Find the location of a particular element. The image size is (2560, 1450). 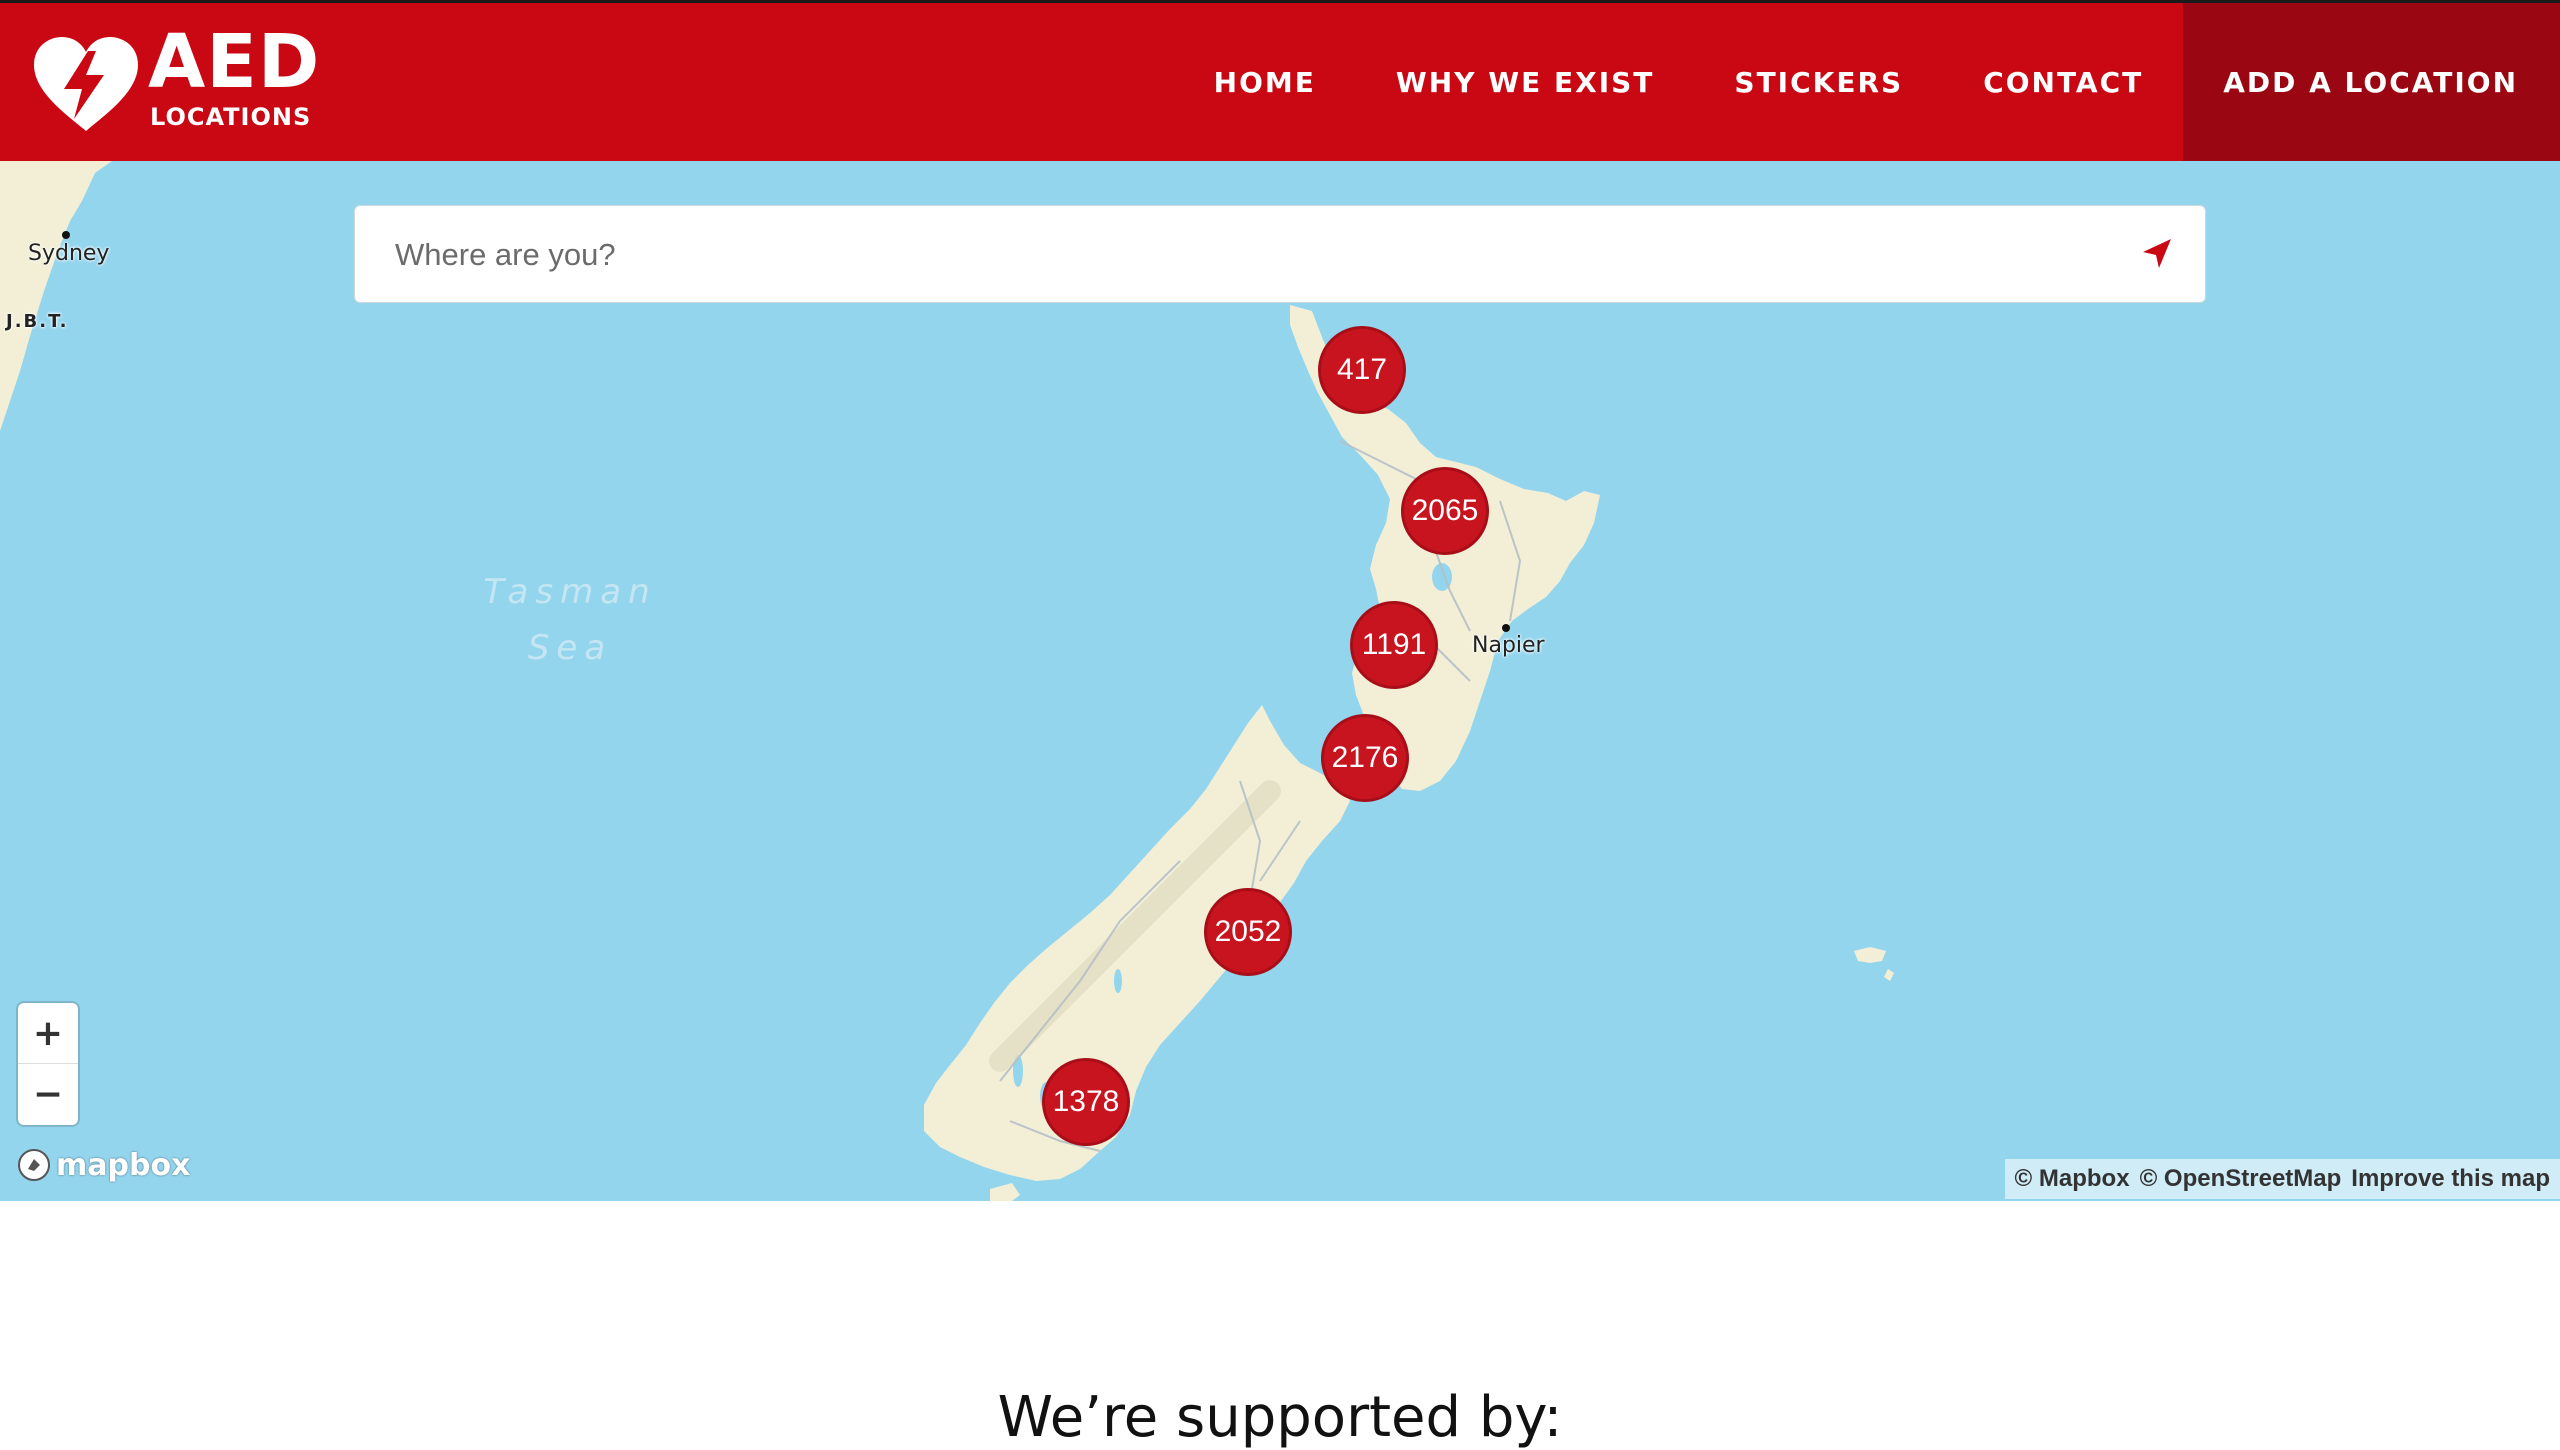

cluster-marker: 2065 is located at coordinates (1445, 511).